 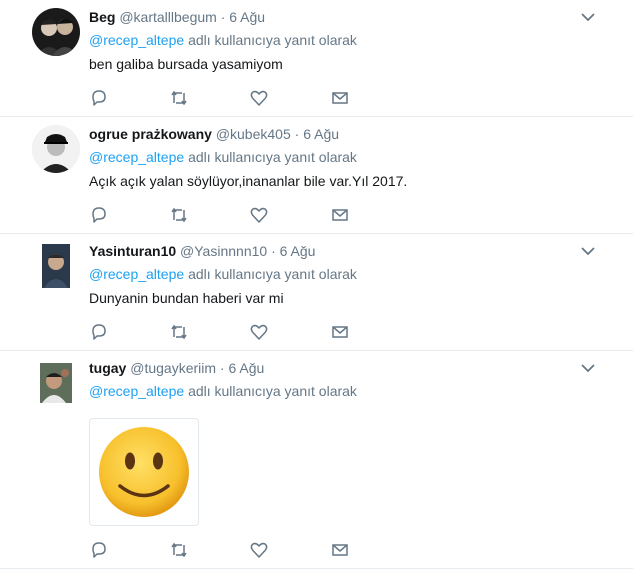 I want to click on user-handle: @kubek405, so click(x=253, y=134).